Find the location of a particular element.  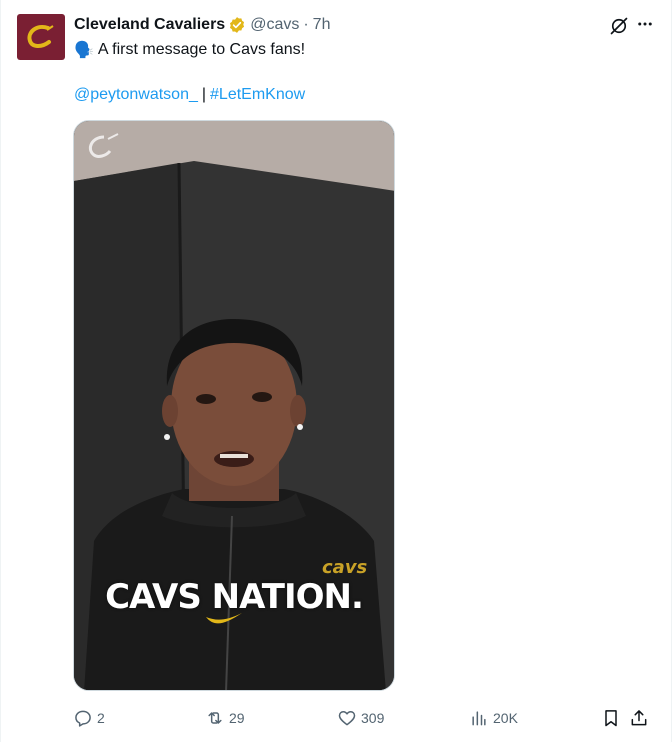

tweet-text-line2: @peytonwatson_ | #LetEmKnow is located at coordinates (189, 95).